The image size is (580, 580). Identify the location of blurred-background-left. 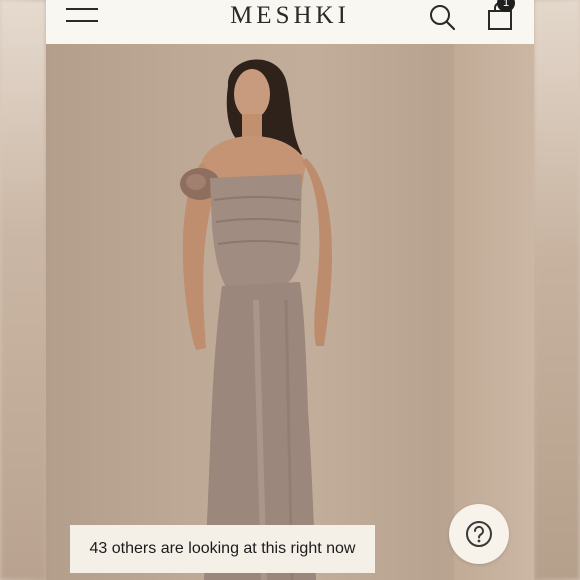
(23, 290).